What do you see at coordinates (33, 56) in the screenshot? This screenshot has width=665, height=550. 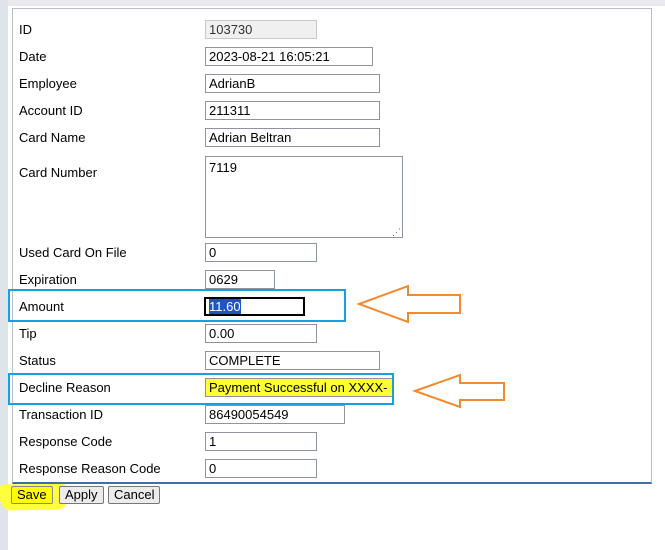 I see `date-label: Date` at bounding box center [33, 56].